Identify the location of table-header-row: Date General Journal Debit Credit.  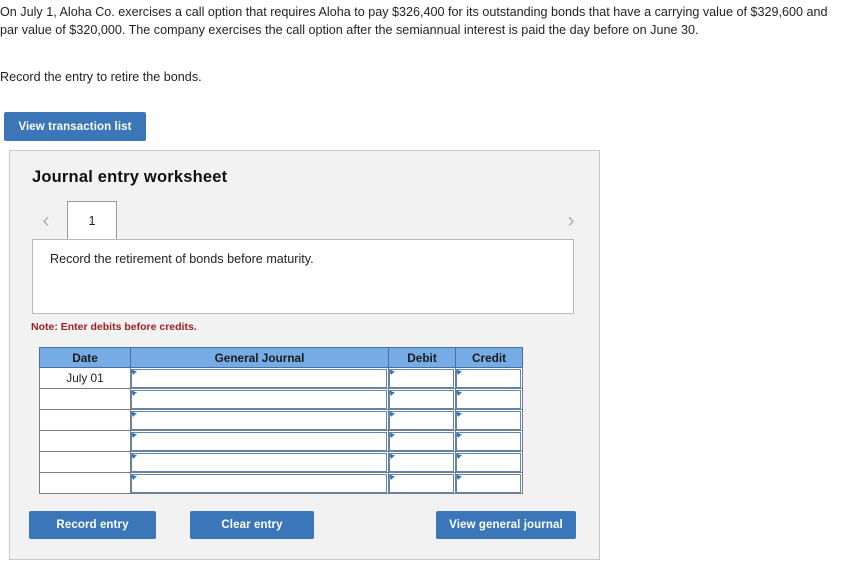
(281, 357).